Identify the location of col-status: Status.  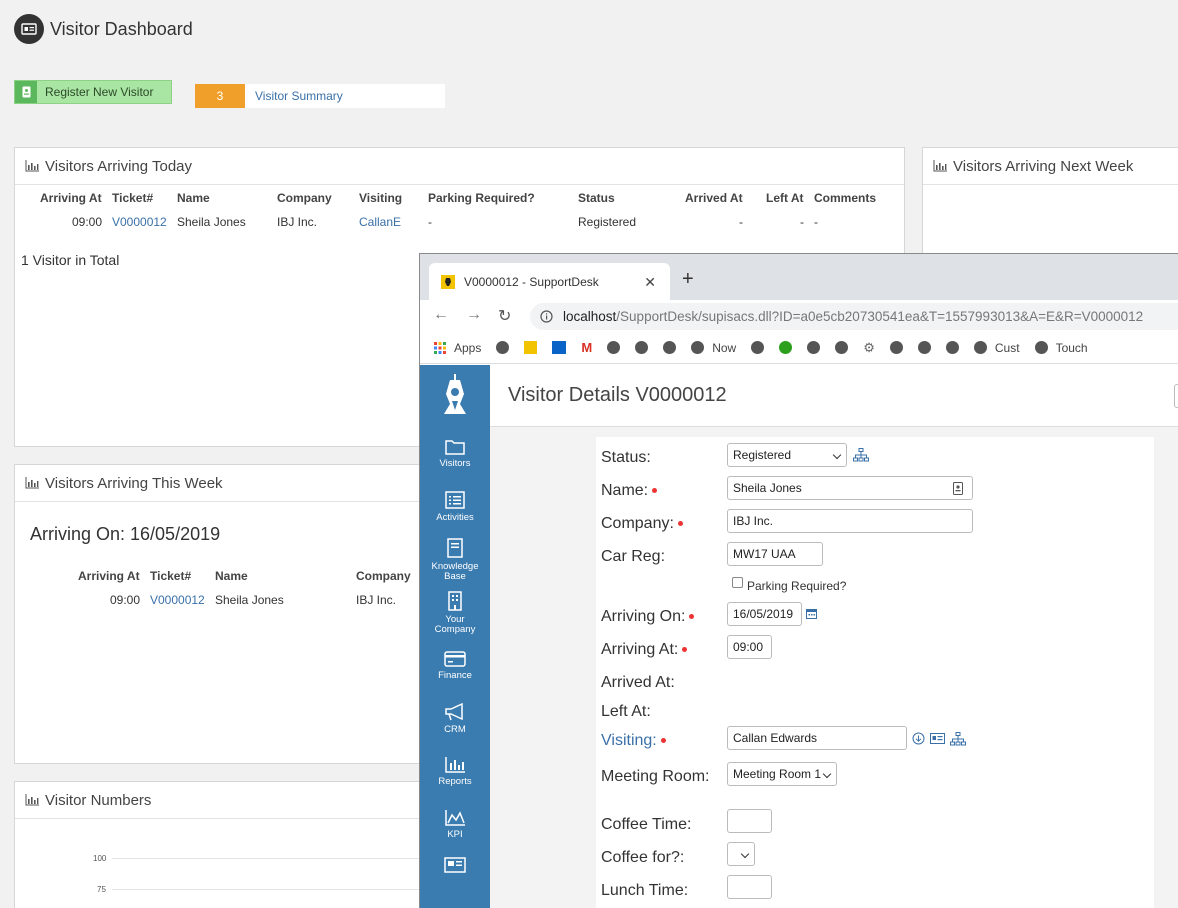
(596, 198).